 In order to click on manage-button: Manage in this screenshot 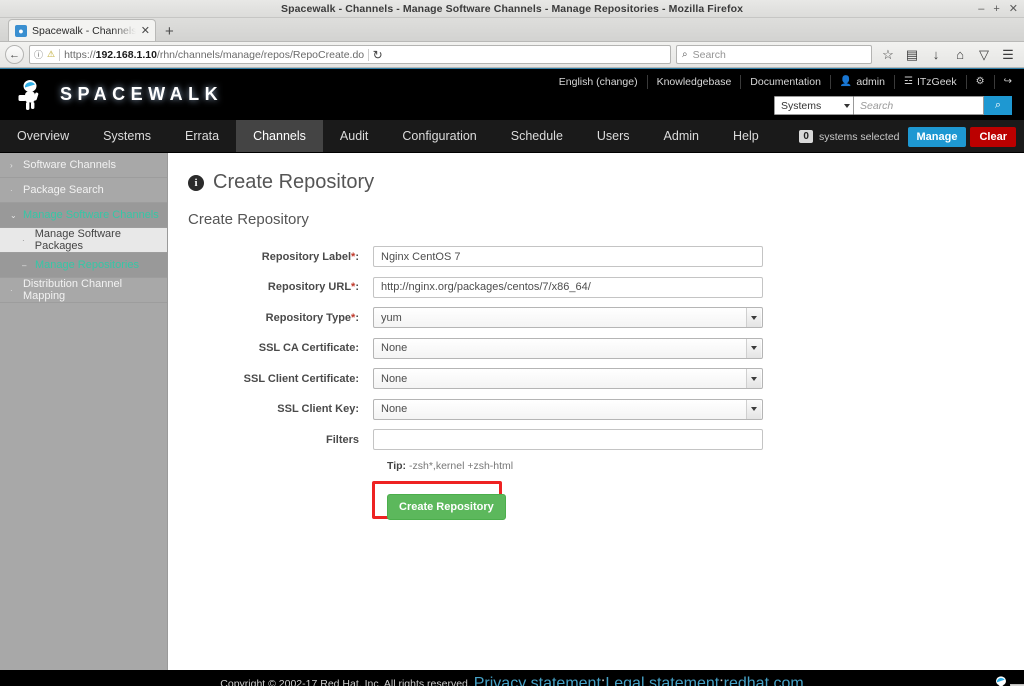, I will do `click(937, 136)`.